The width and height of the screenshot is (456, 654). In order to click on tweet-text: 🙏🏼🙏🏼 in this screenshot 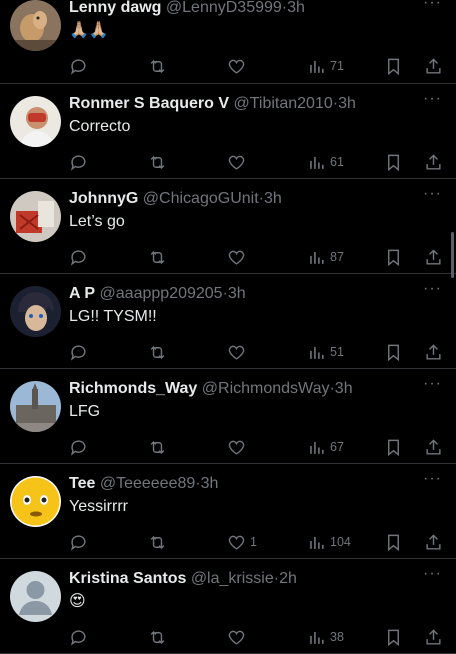, I will do `click(89, 30)`.